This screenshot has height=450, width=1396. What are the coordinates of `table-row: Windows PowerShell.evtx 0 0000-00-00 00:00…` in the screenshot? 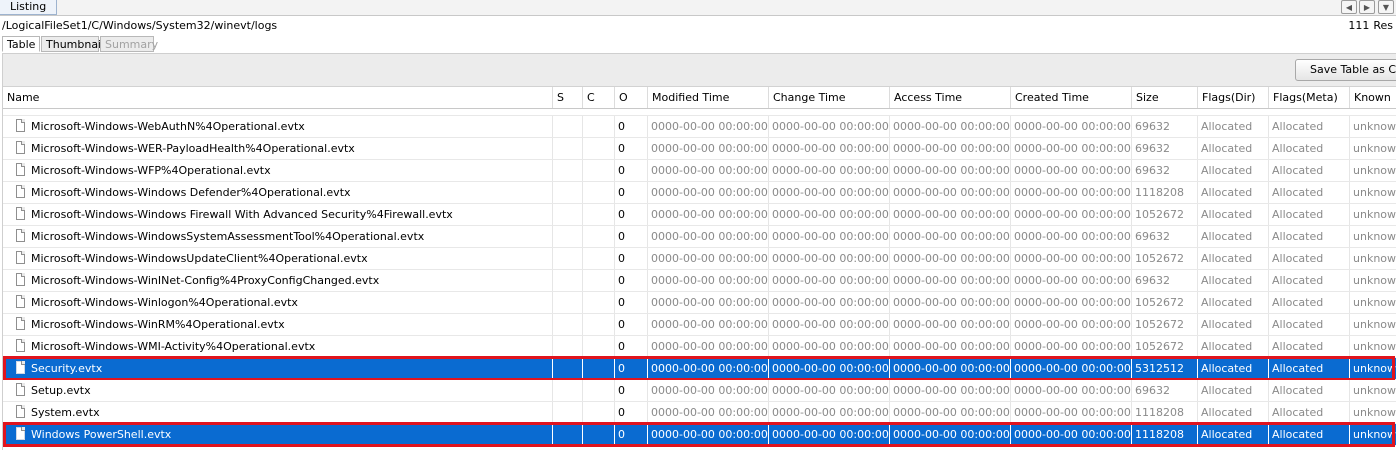 It's located at (699, 435).